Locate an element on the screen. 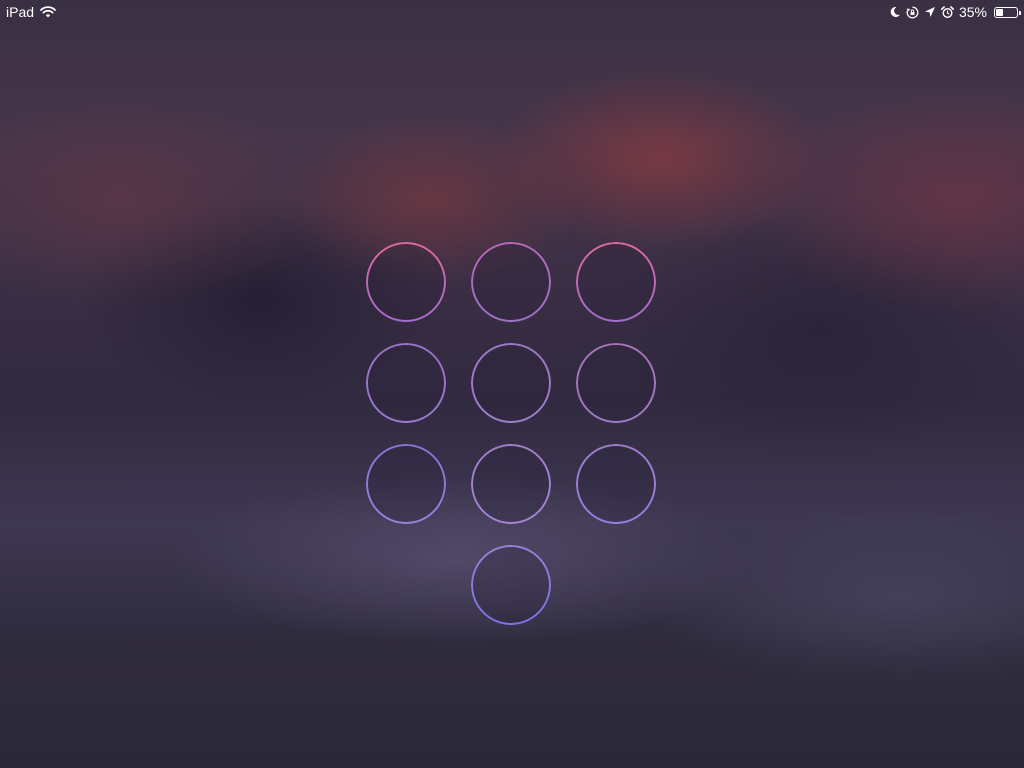  key-6-button is located at coordinates (616, 383).